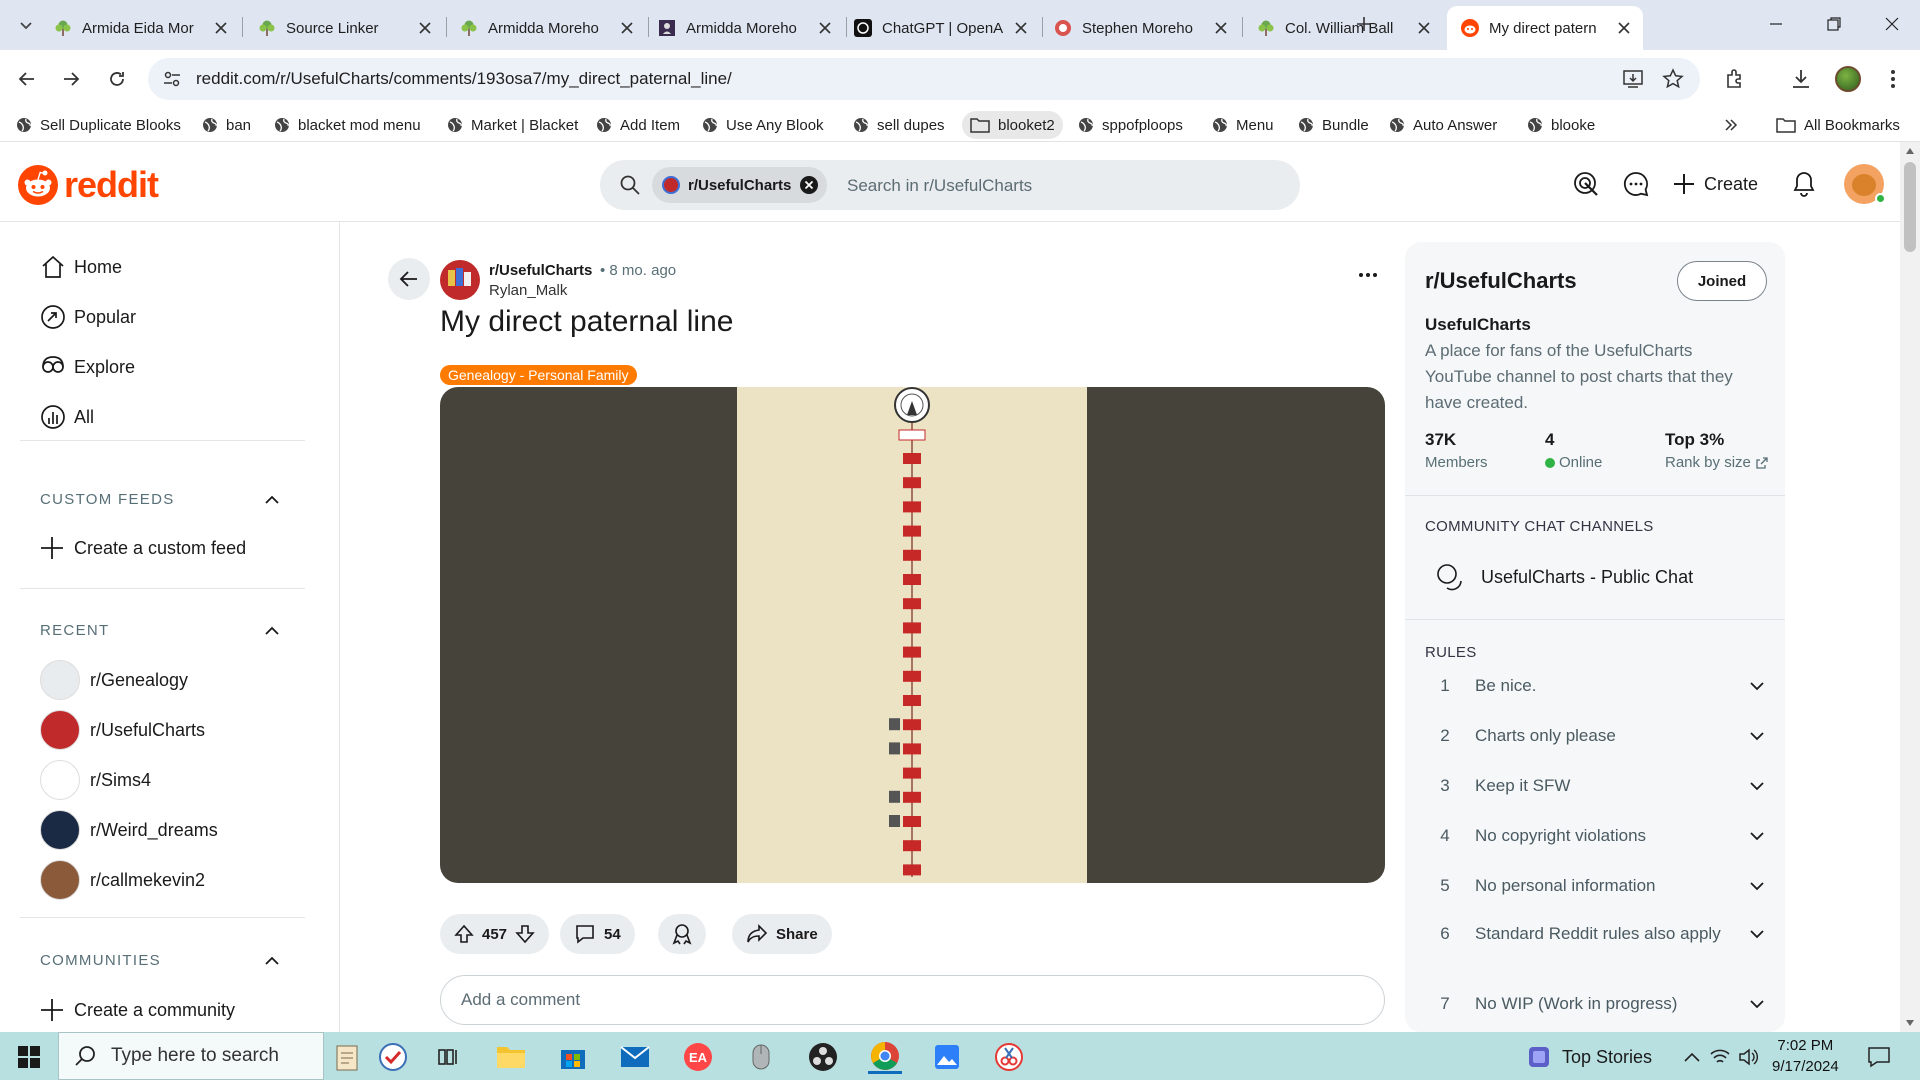 This screenshot has height=1080, width=1920. What do you see at coordinates (347, 1057) in the screenshot?
I see `notepad-app` at bounding box center [347, 1057].